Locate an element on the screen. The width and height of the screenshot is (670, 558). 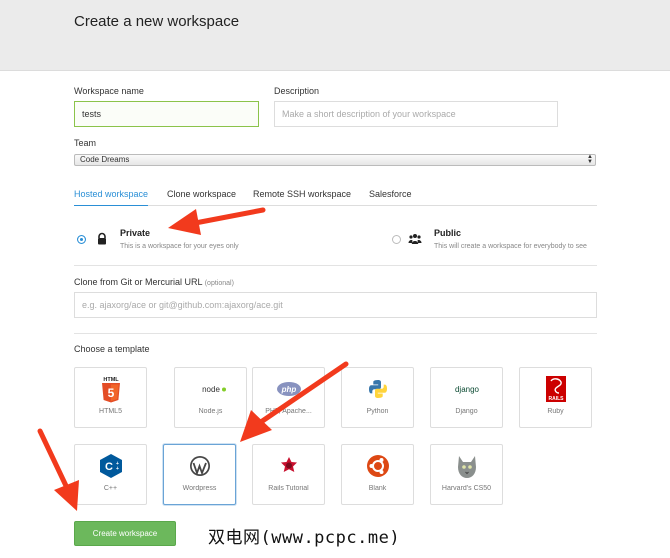
cpp-icon: C + + is located at coordinates (110, 466).